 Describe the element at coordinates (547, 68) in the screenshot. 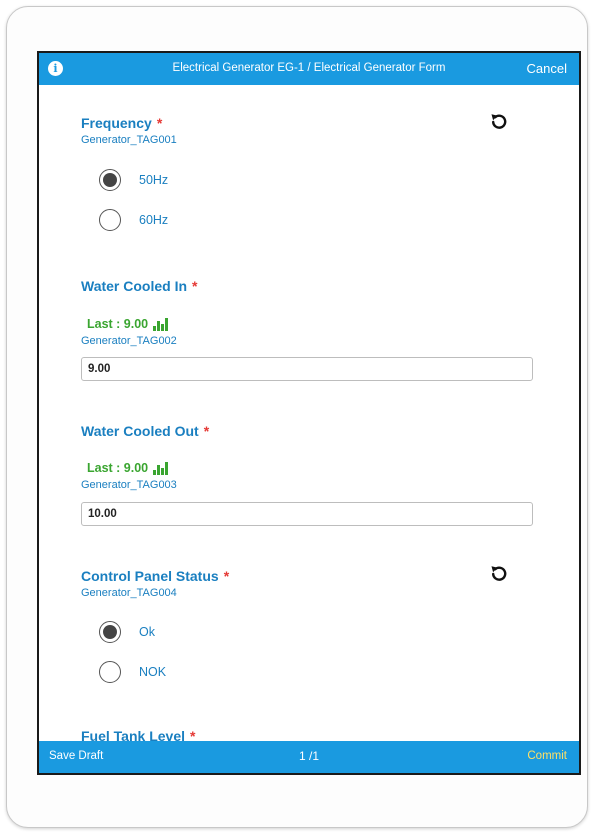

I see `cancel-button: Cancel` at that location.